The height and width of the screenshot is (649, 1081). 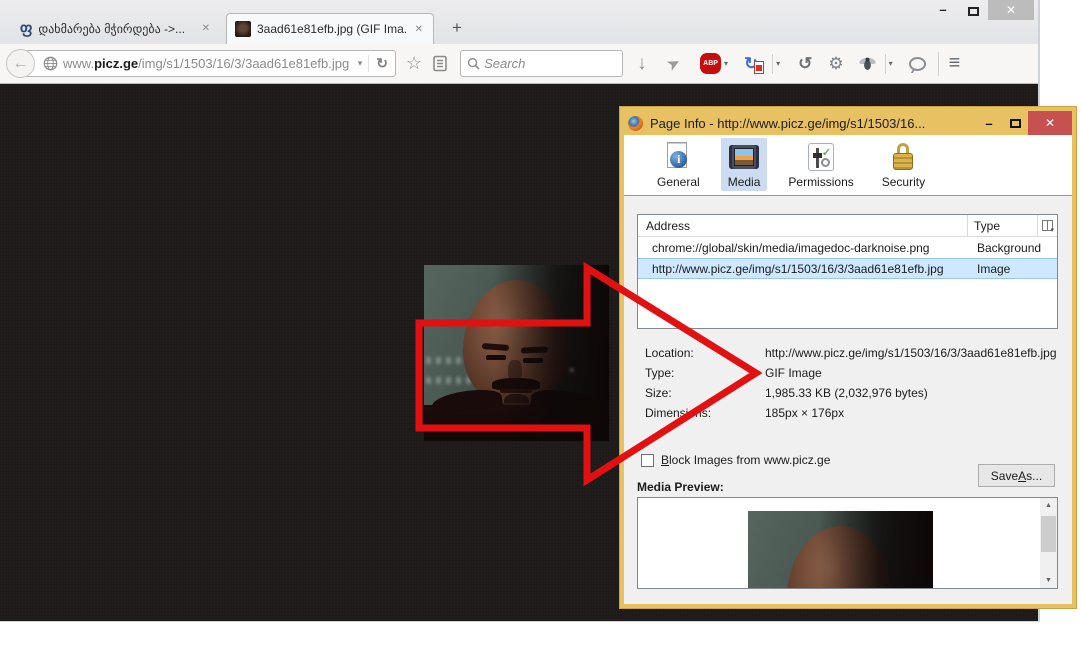 I want to click on detail-value: GIF Image, so click(x=793, y=373).